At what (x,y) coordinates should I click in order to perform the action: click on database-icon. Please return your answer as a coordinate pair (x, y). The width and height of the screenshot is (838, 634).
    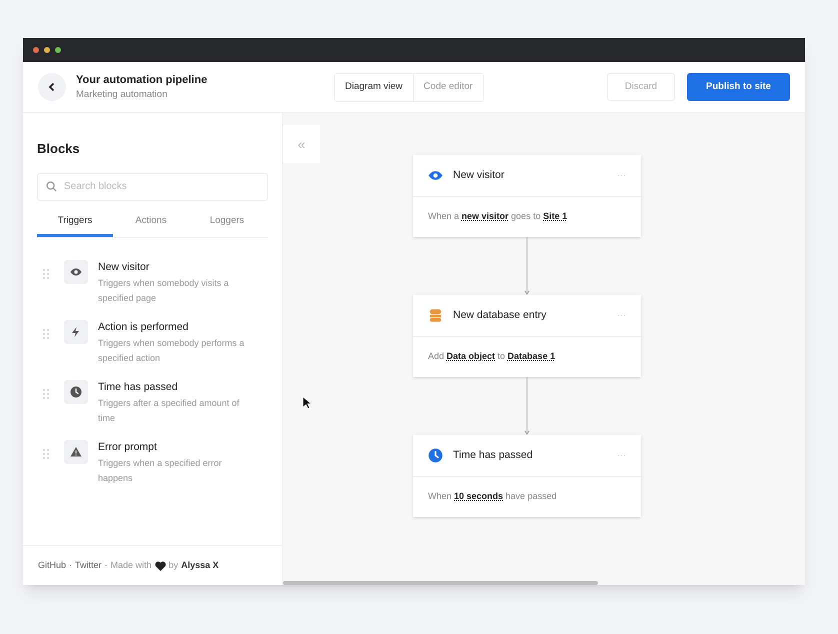
    Looking at the image, I should click on (435, 315).